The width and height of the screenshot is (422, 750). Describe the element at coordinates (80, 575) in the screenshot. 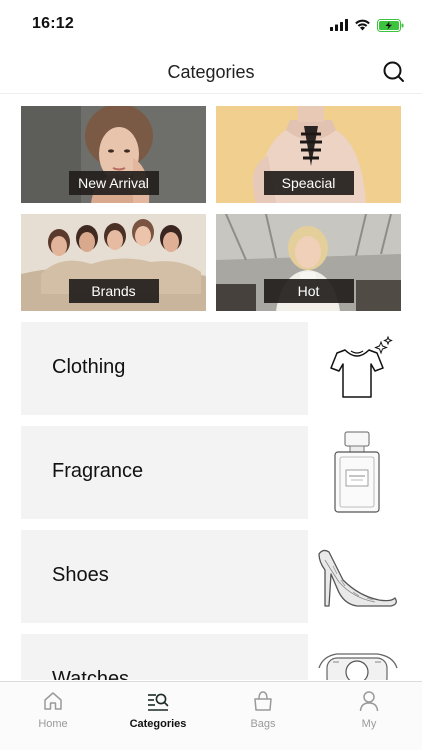

I see `category-label: Shoes` at that location.